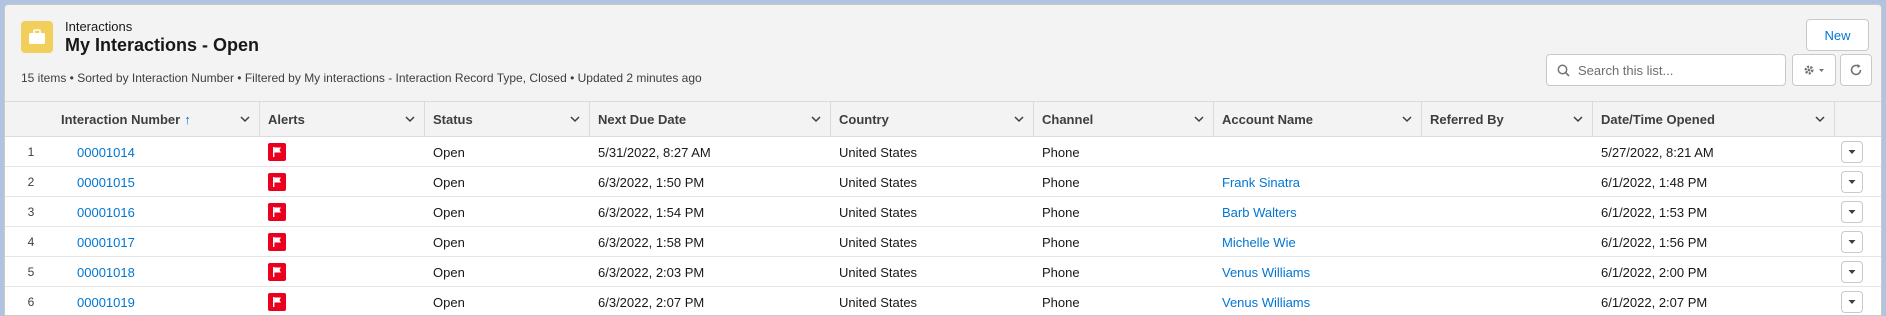 The width and height of the screenshot is (1886, 316). I want to click on refresh-button, so click(1856, 70).